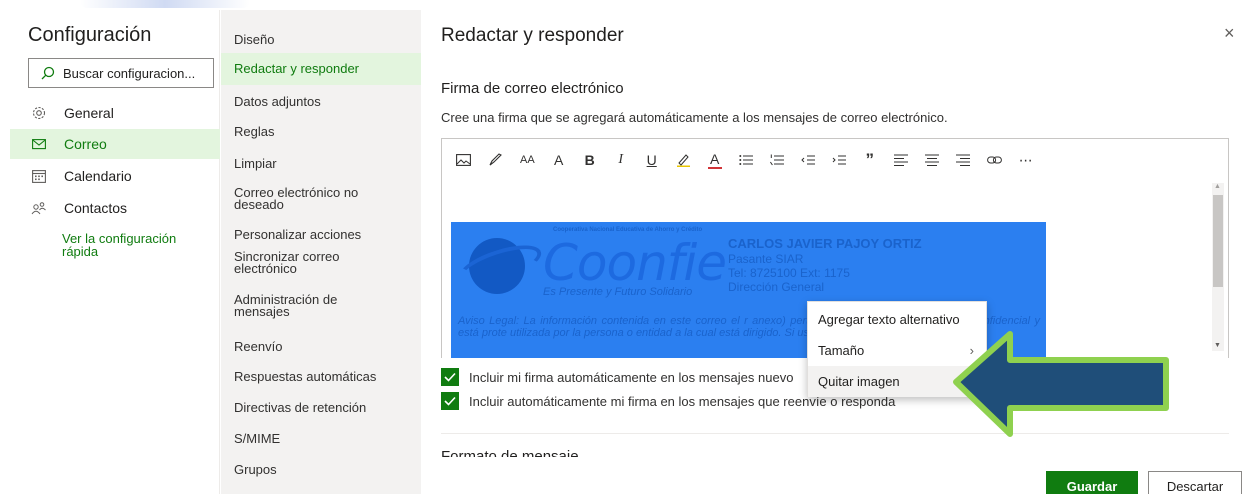 The height and width of the screenshot is (494, 1242). I want to click on submenu-item-automatic-replies: Respuestas automáticas, so click(321, 376).